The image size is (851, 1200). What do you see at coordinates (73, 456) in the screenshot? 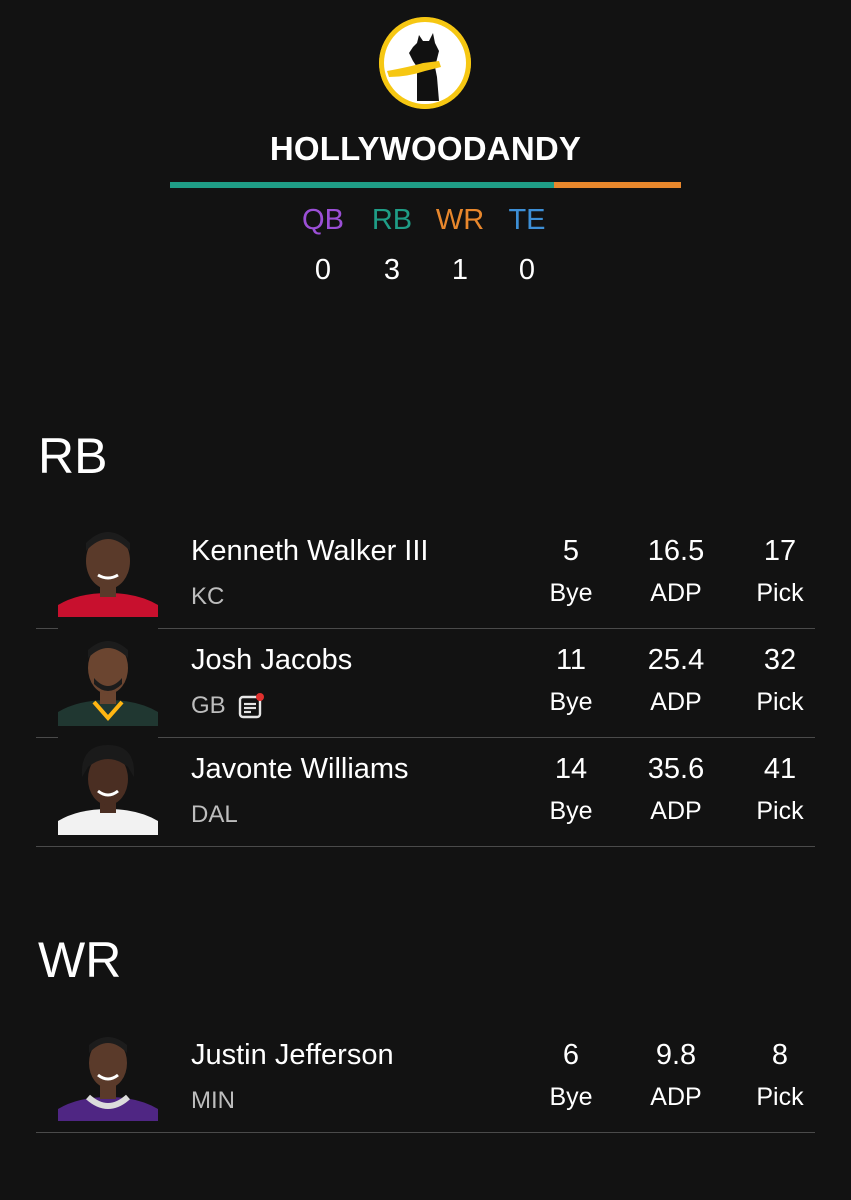
I see `section-title-rb: RB` at bounding box center [73, 456].